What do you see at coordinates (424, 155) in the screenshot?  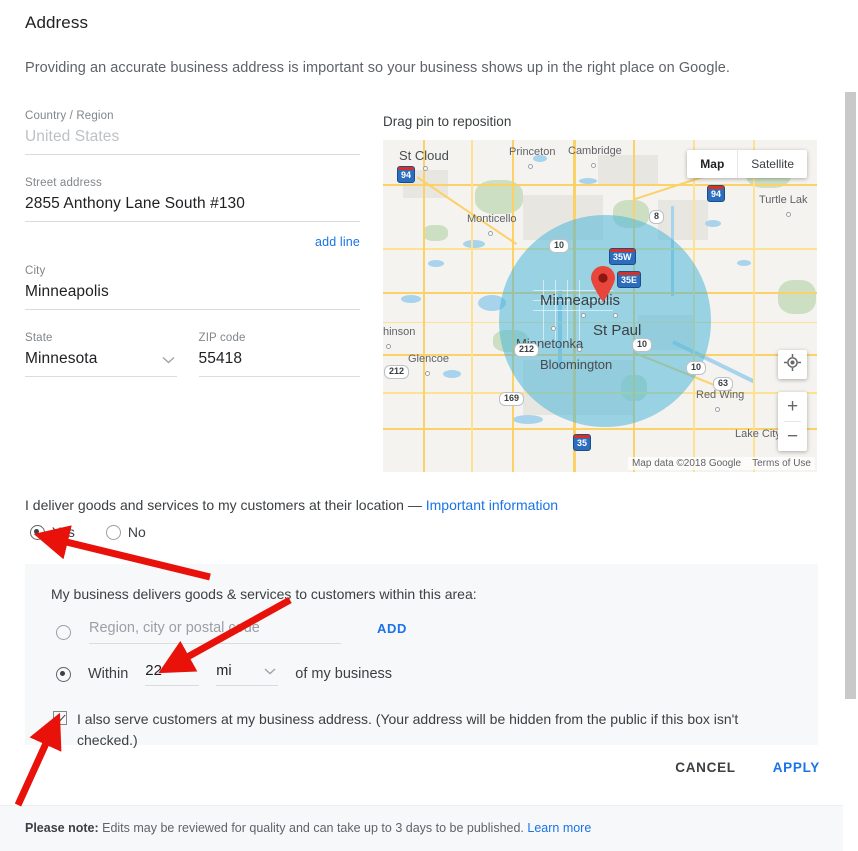 I see `map-label-st-cloud: St Cloud` at bounding box center [424, 155].